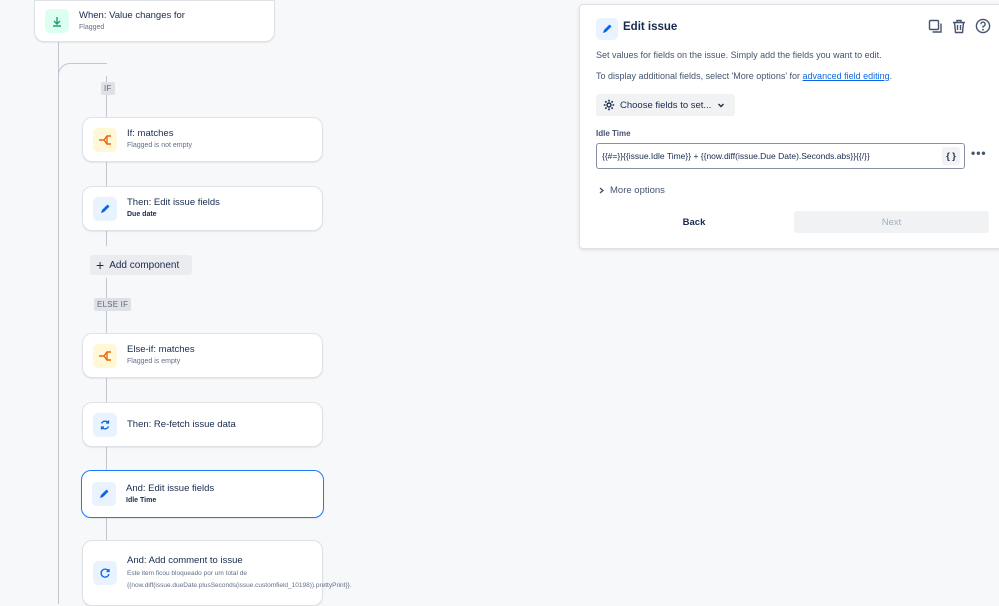  I want to click on else-if-sub: Flagged is empty, so click(154, 361).